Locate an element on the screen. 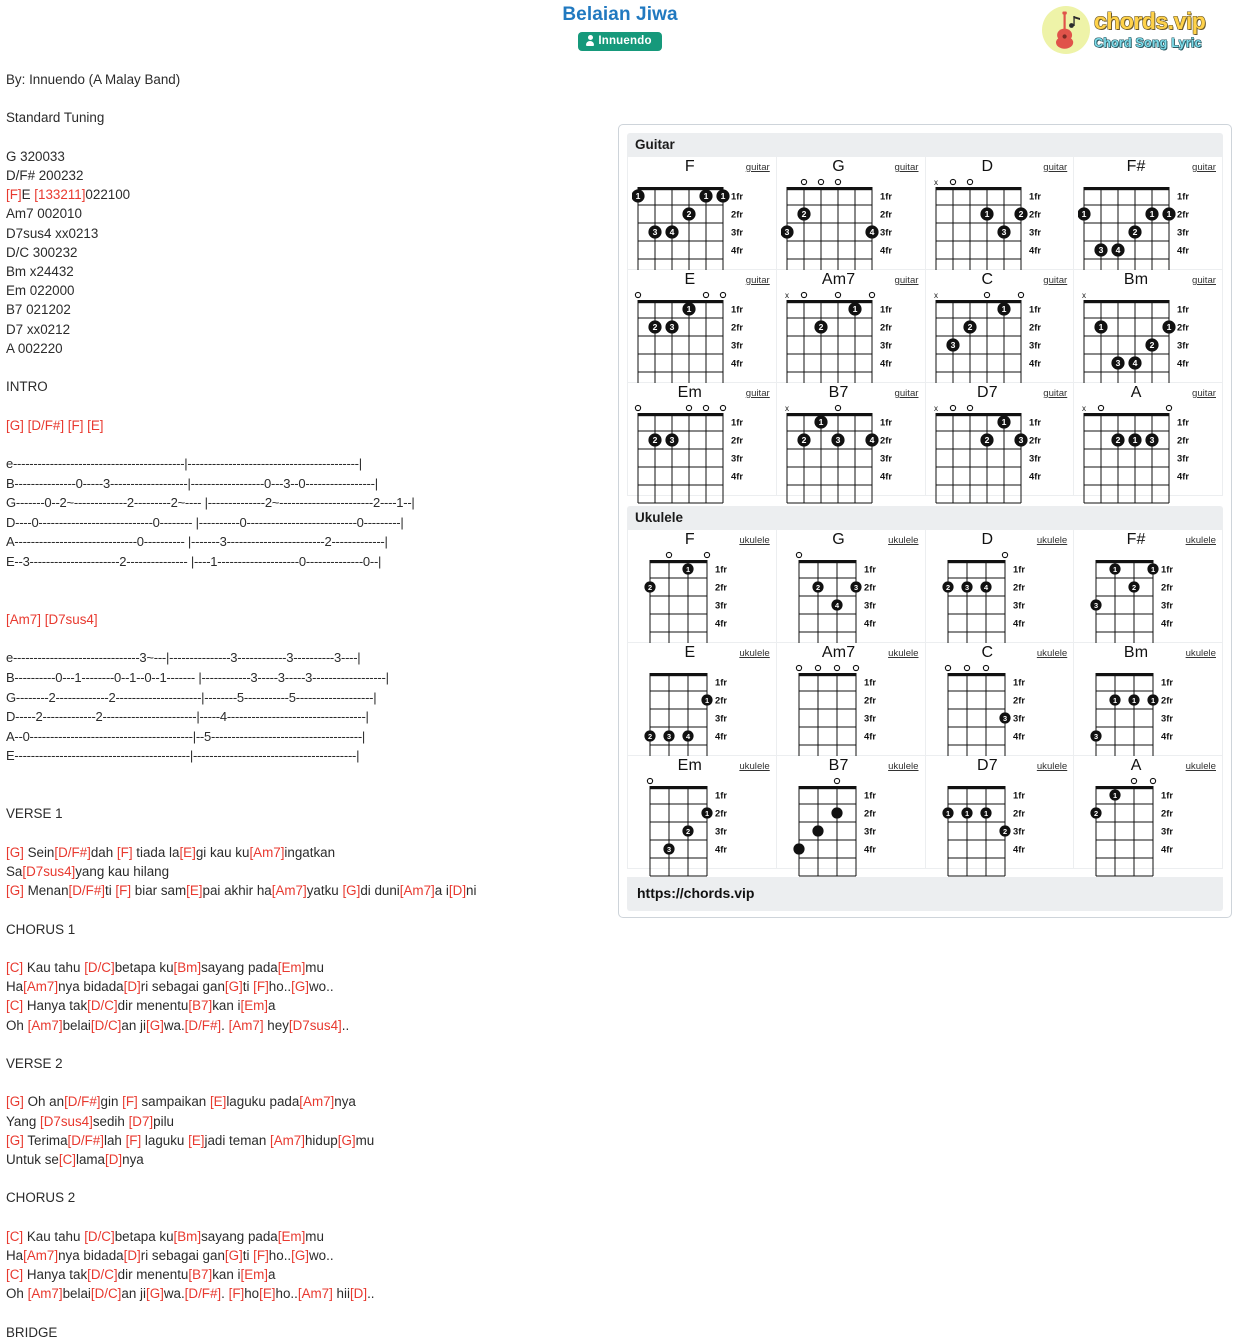  chord-card-Am7: Am7 ukulele 1fr 2fr 3fr 4fr is located at coordinates (850, 703).